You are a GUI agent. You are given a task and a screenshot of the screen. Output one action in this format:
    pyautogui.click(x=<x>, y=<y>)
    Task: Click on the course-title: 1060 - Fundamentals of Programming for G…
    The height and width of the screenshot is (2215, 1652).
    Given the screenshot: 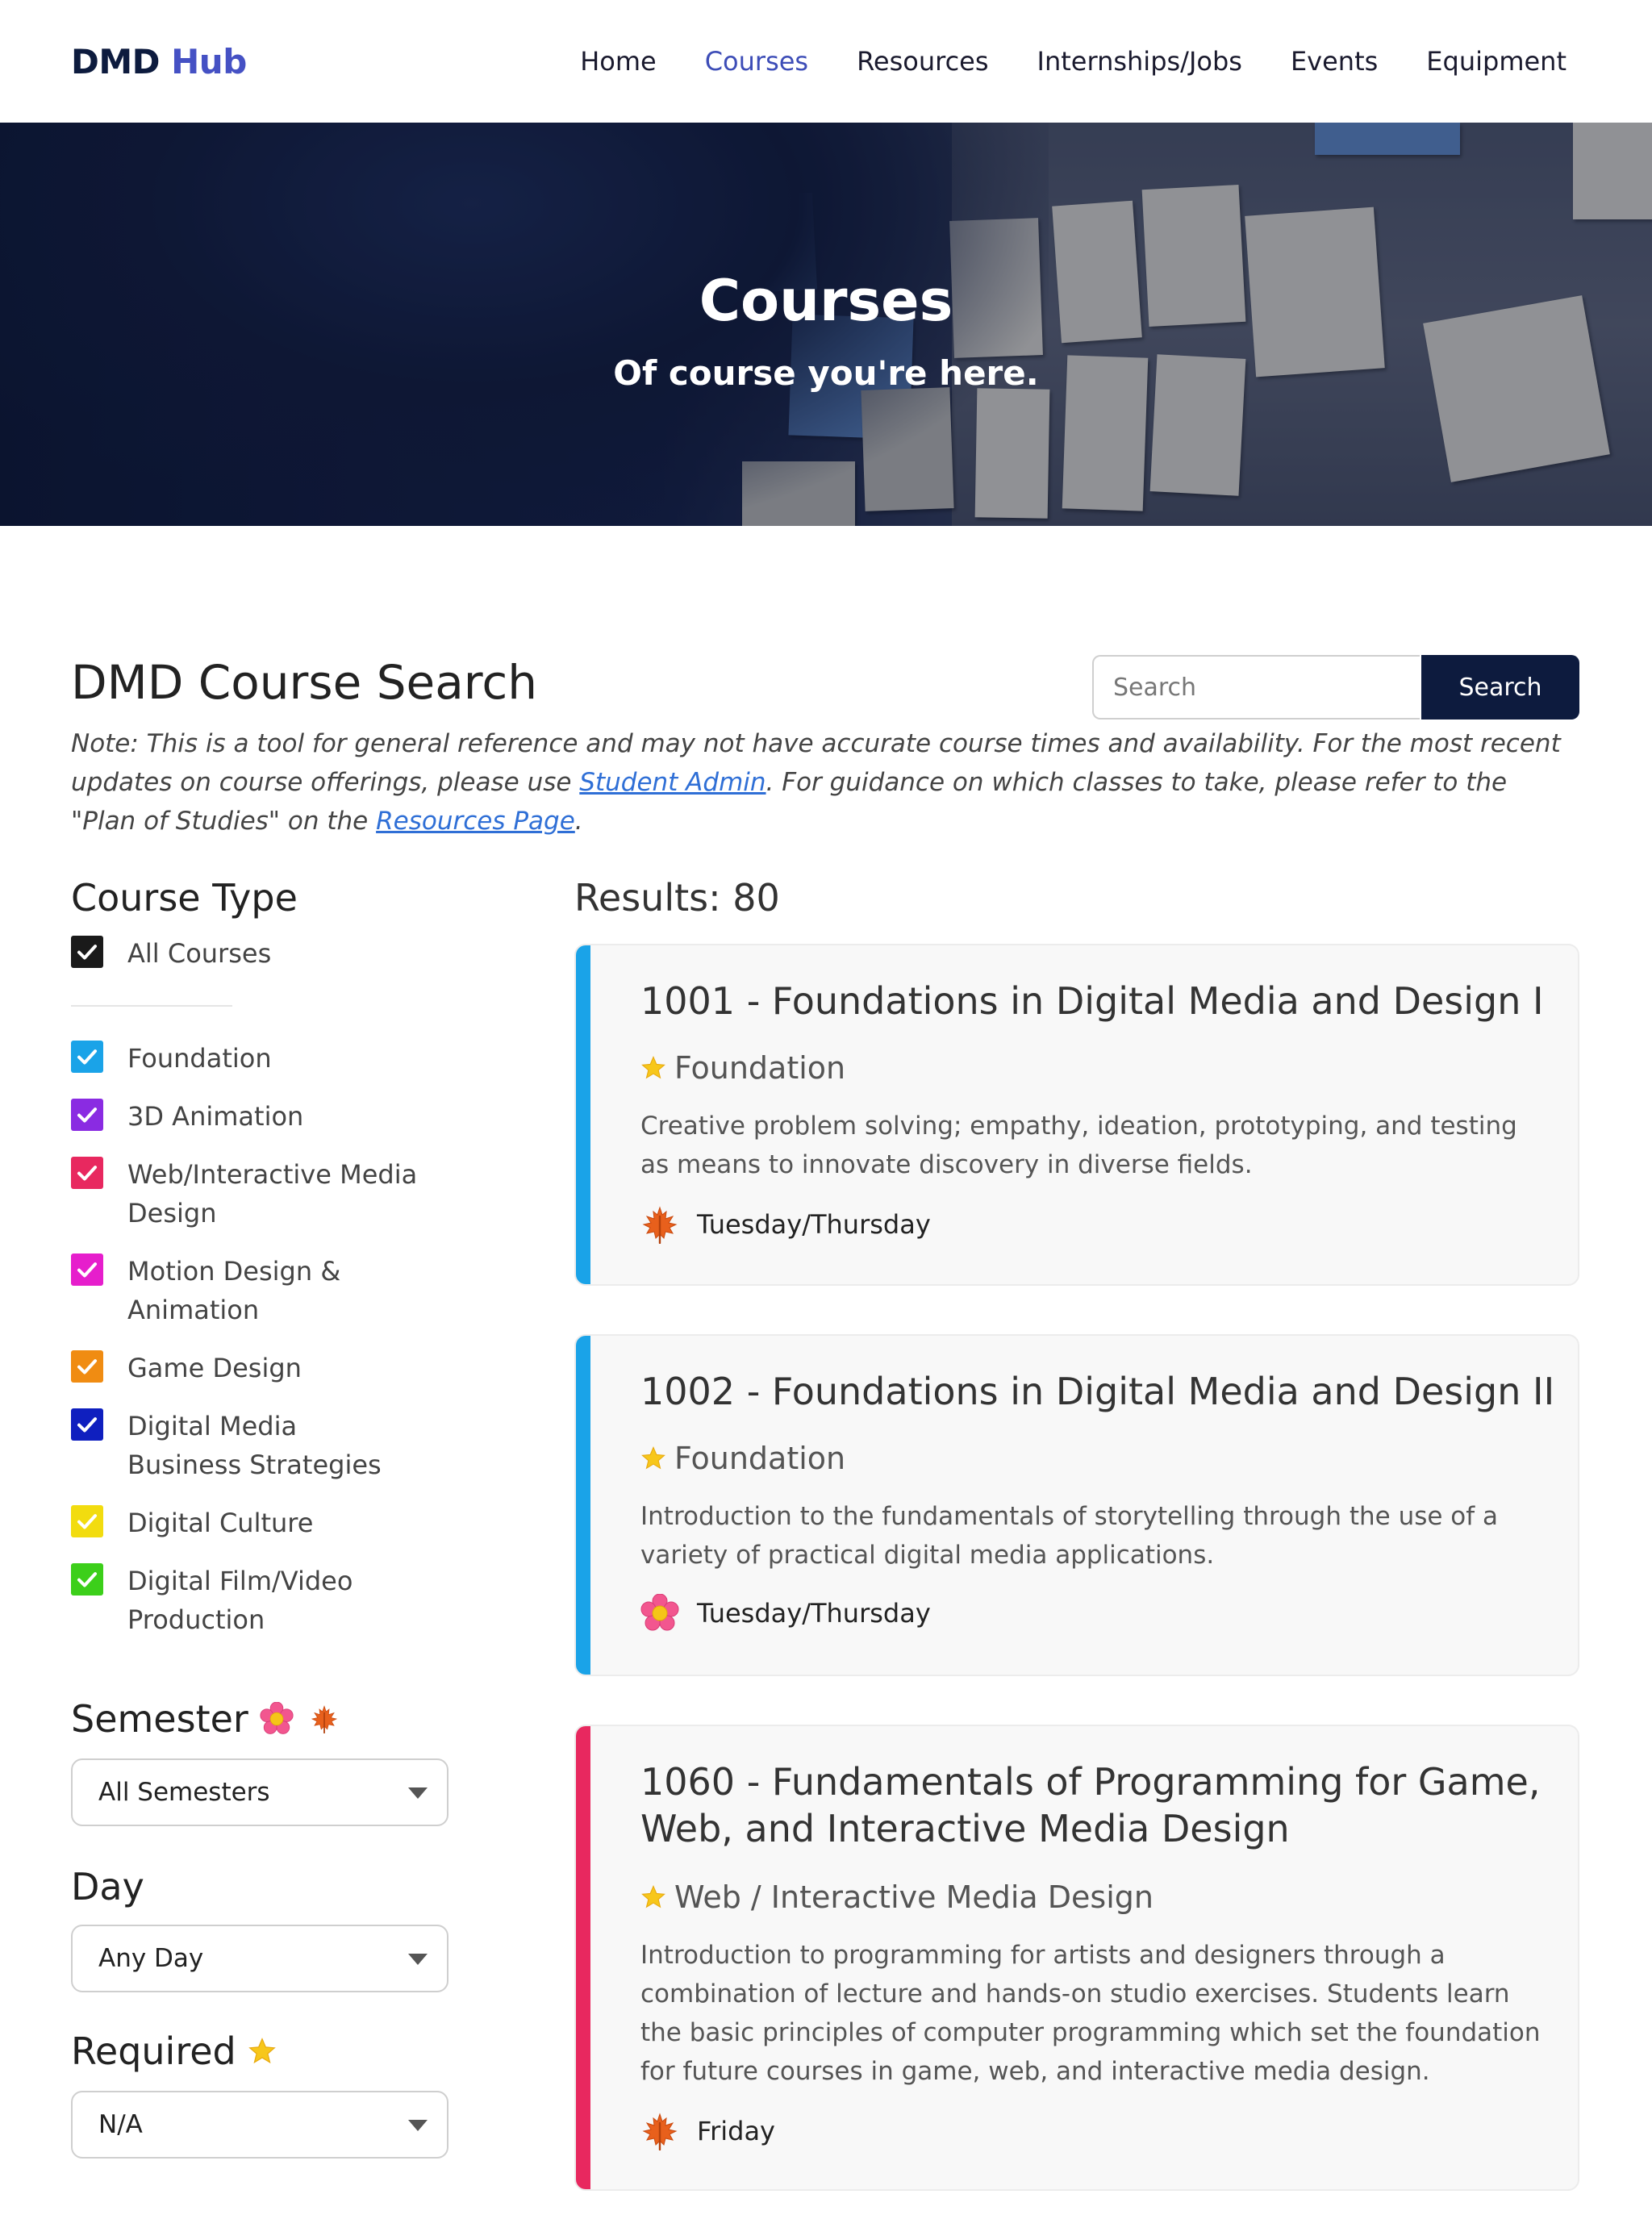 What is the action you would take?
    pyautogui.click(x=1096, y=1805)
    